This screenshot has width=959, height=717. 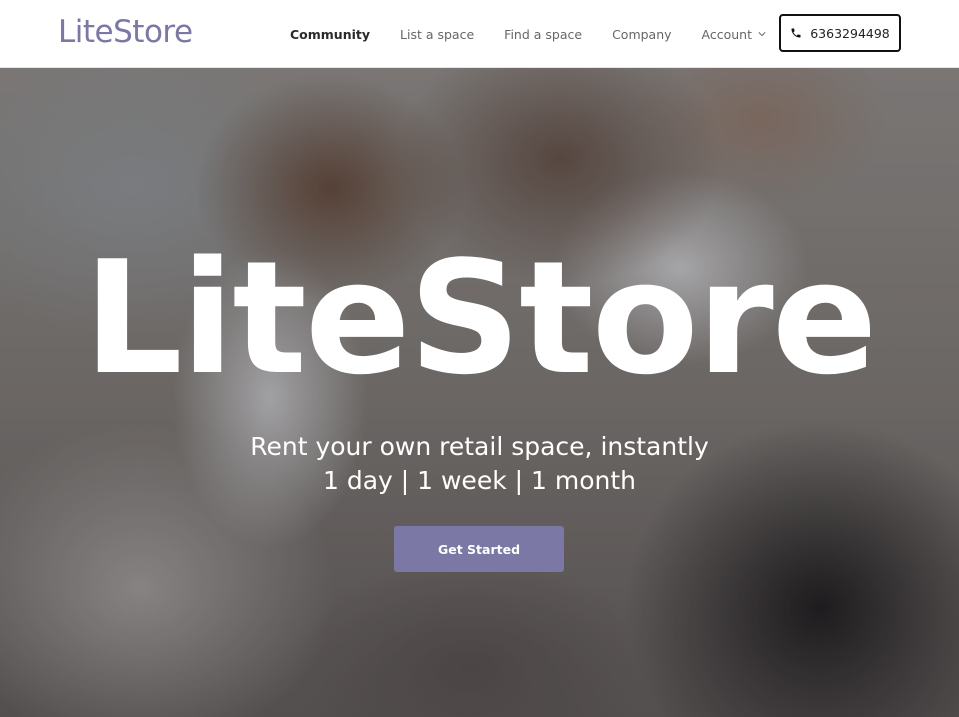 I want to click on get-started-button: Get Started, so click(x=479, y=549).